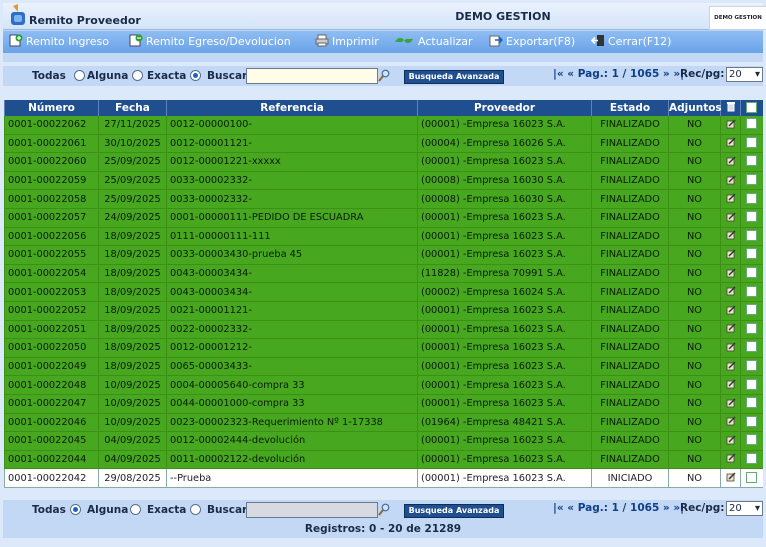  Describe the element at coordinates (347, 41) in the screenshot. I see `imprimir-button: Imprimir` at that location.